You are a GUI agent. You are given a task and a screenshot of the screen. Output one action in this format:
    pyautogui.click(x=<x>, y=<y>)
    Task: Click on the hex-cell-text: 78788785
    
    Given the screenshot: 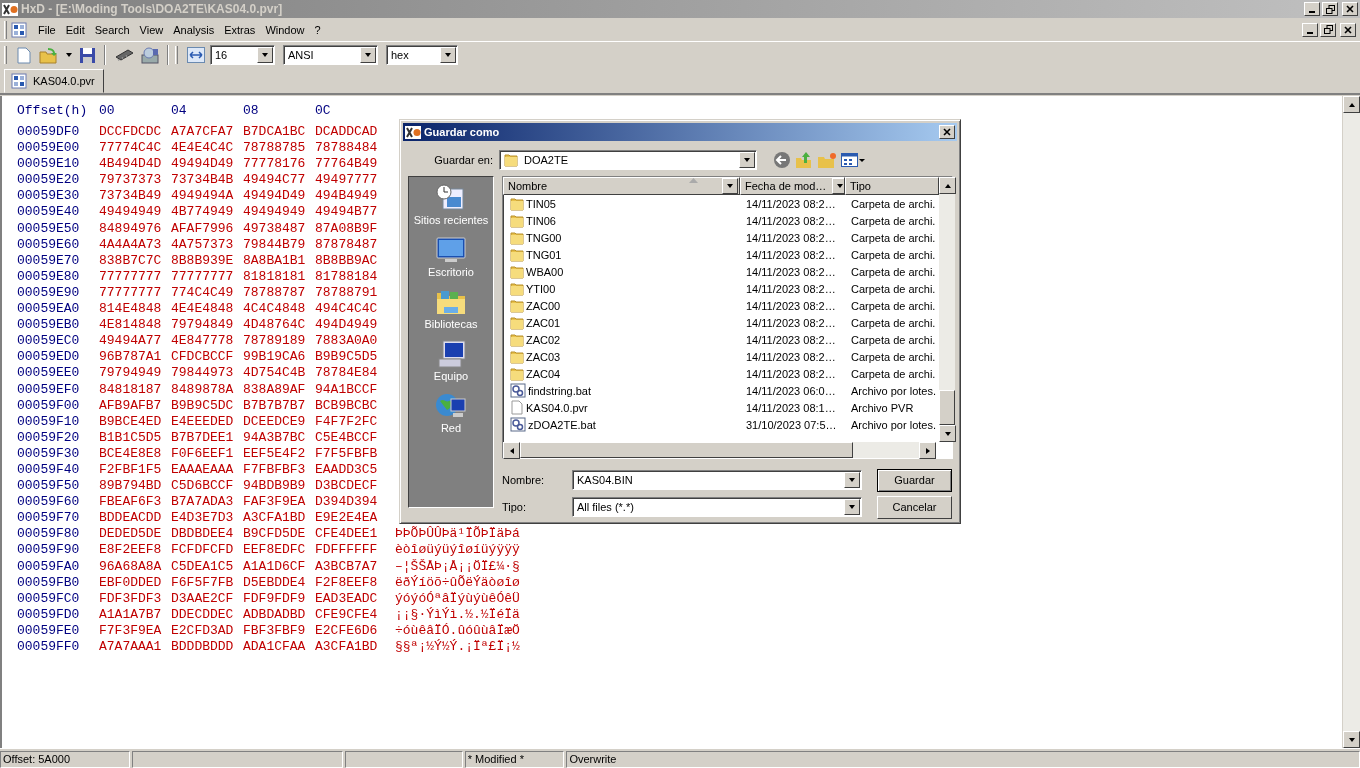 What is the action you would take?
    pyautogui.click(x=275, y=148)
    